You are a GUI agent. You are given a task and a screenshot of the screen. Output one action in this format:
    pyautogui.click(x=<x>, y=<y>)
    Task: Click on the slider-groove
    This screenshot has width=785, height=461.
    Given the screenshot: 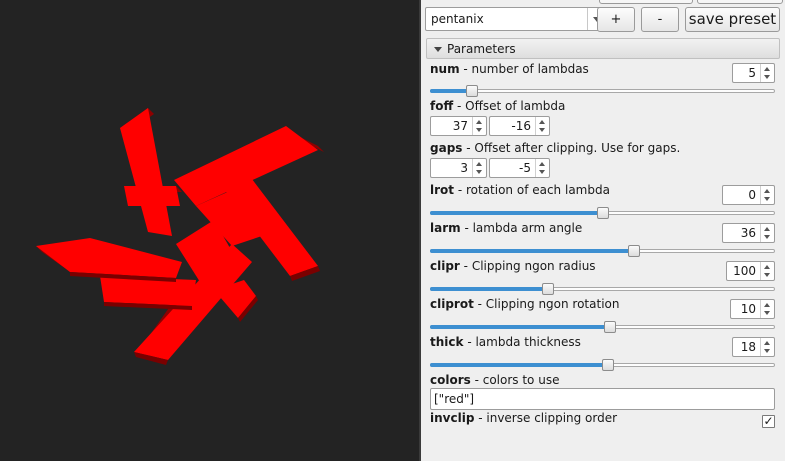 What is the action you would take?
    pyautogui.click(x=602, y=91)
    